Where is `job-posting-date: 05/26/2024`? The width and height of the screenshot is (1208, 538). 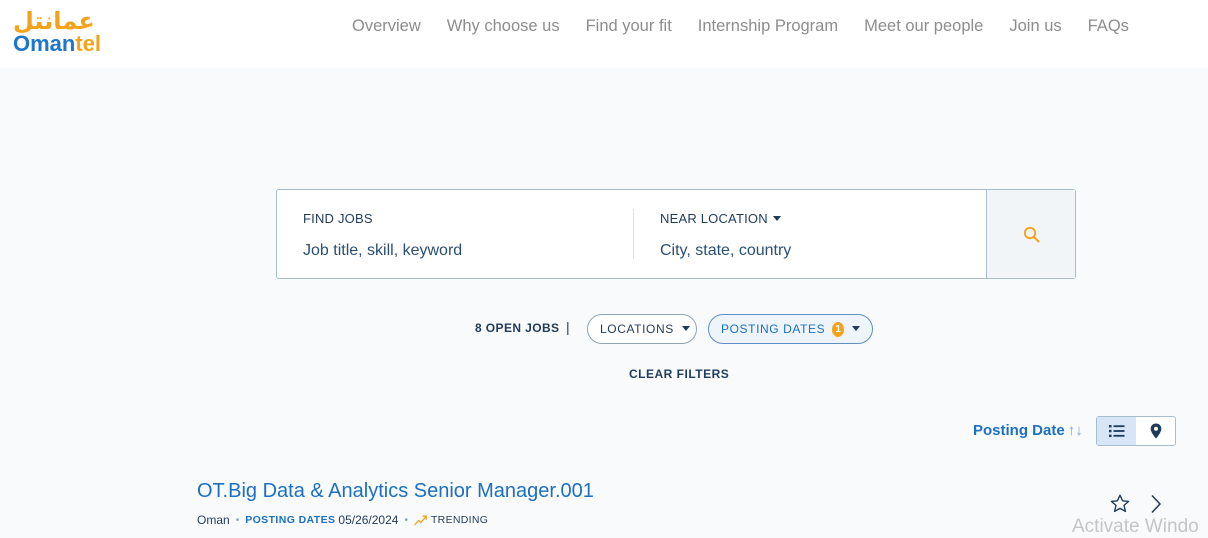
job-posting-date: 05/26/2024 is located at coordinates (368, 520).